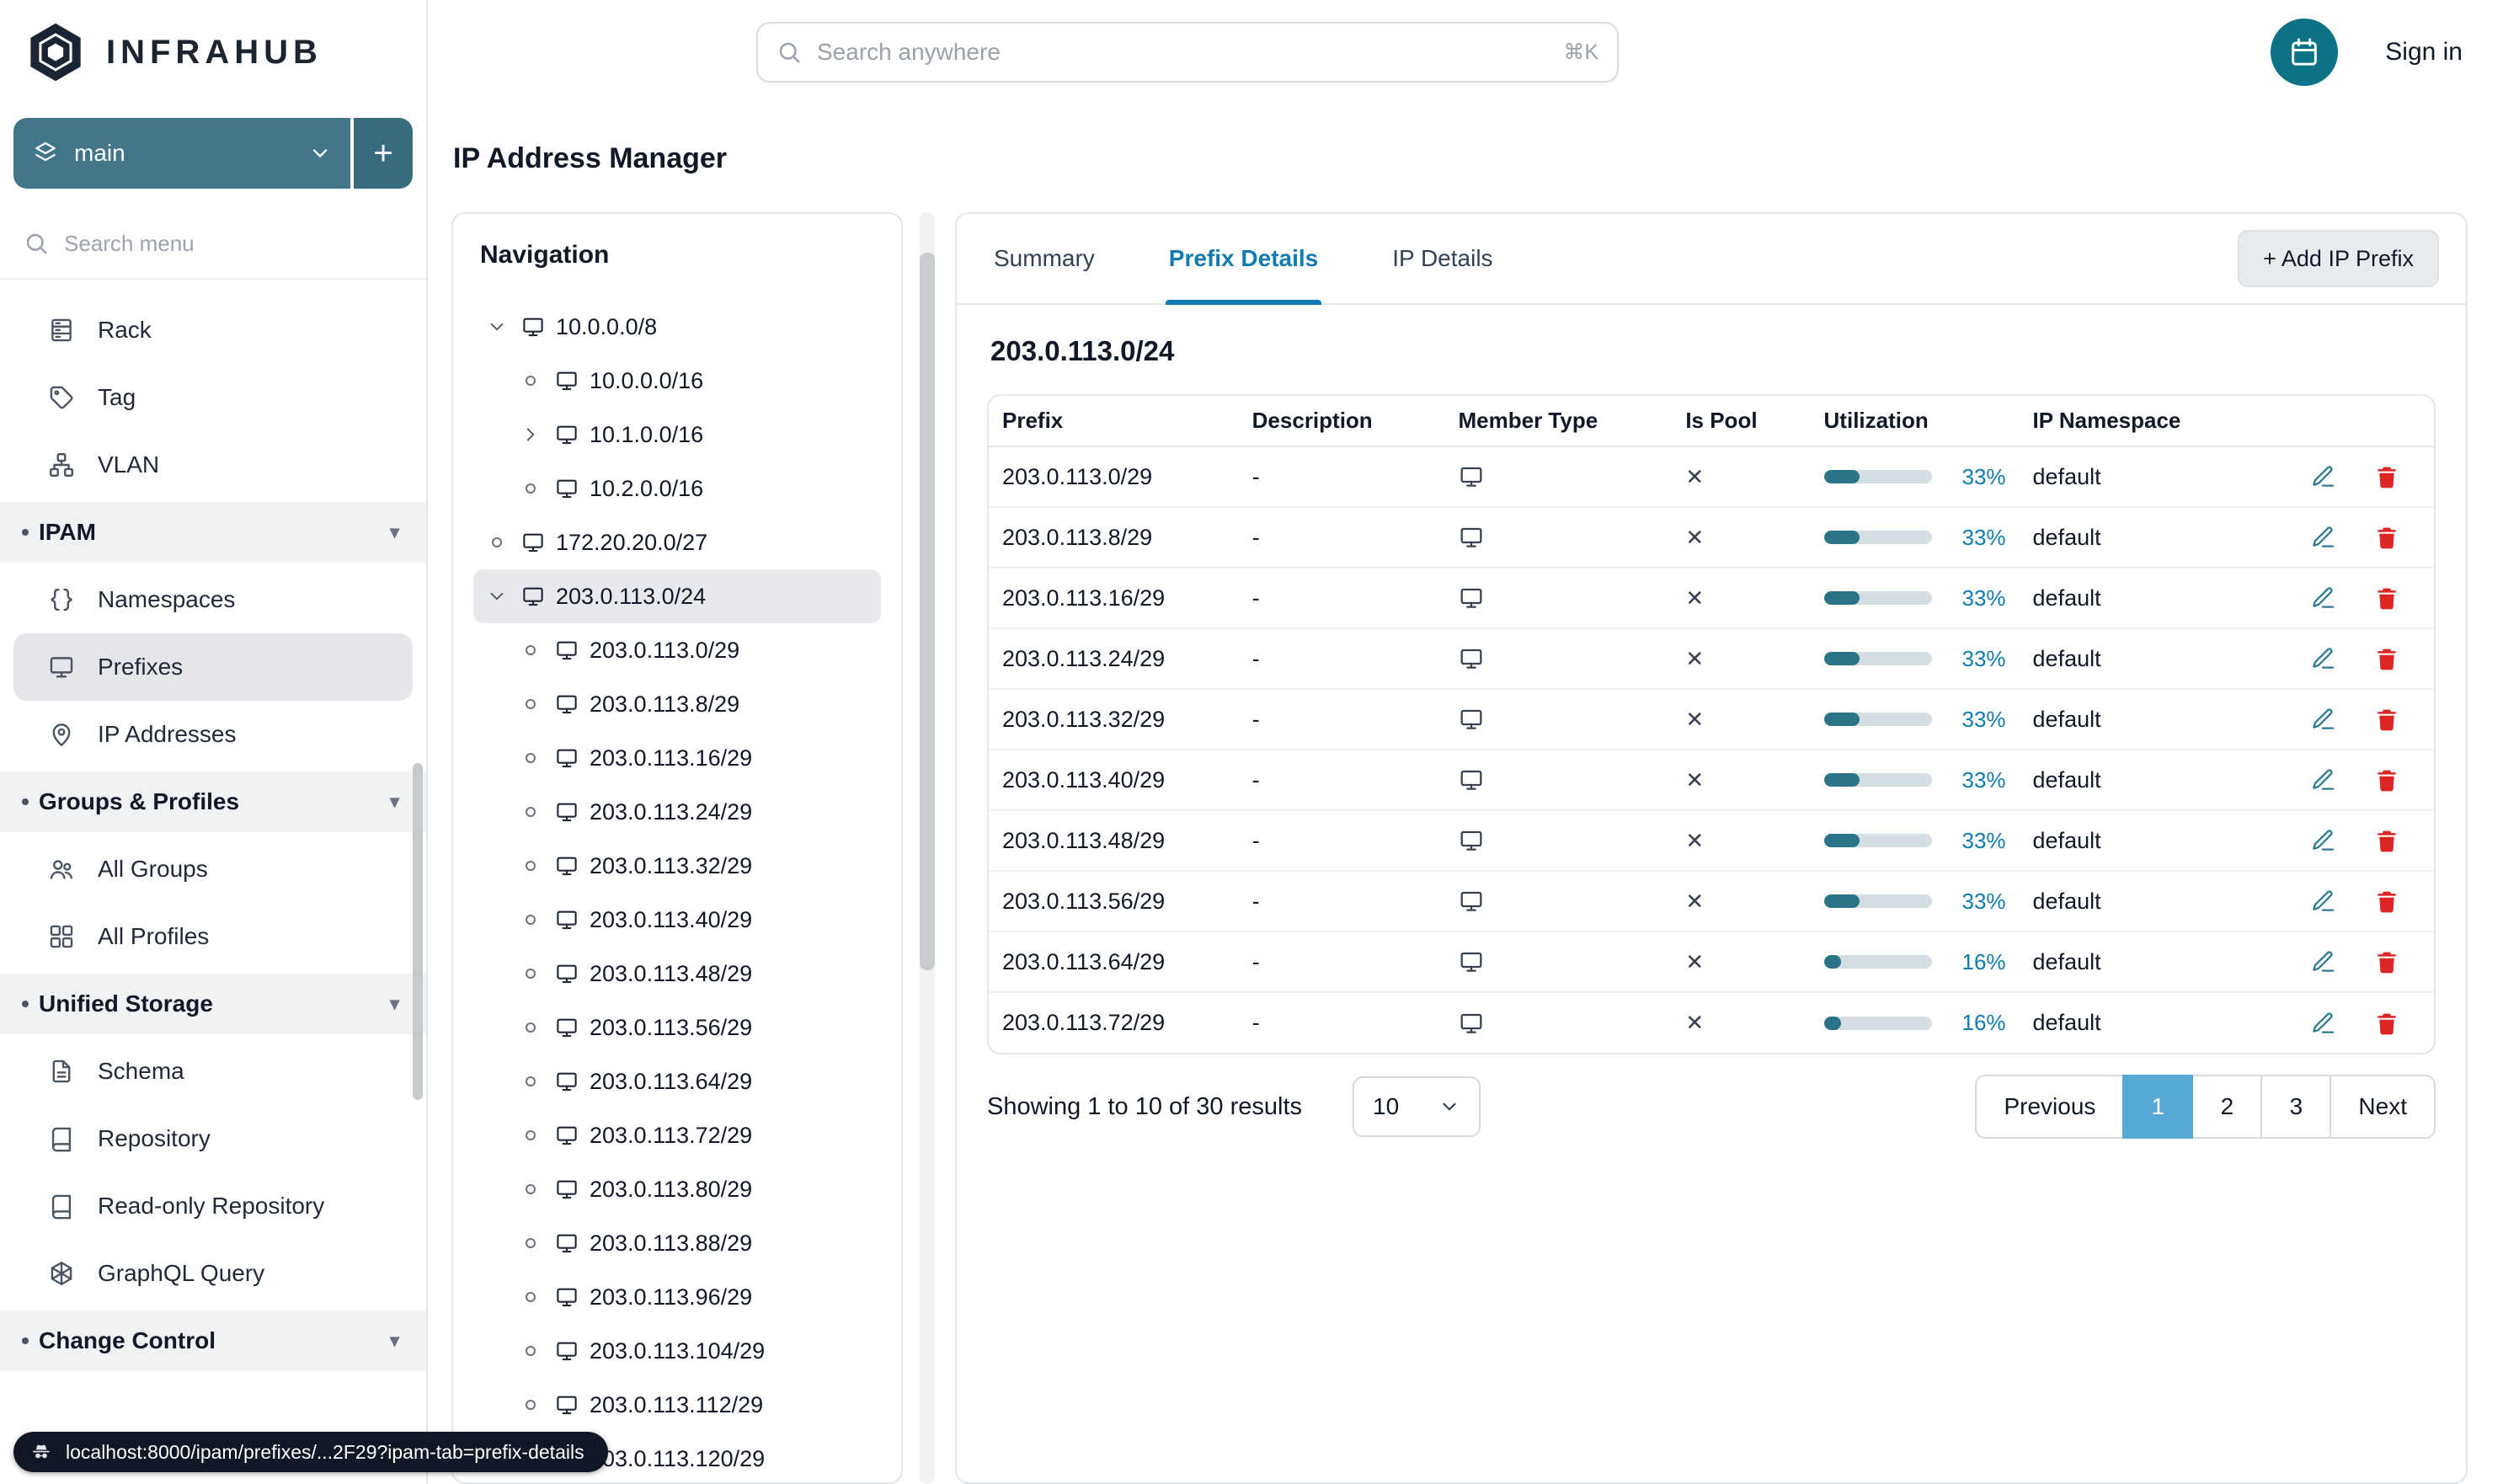 The image size is (2503, 1484). I want to click on page-2-button: 2, so click(2227, 1107).